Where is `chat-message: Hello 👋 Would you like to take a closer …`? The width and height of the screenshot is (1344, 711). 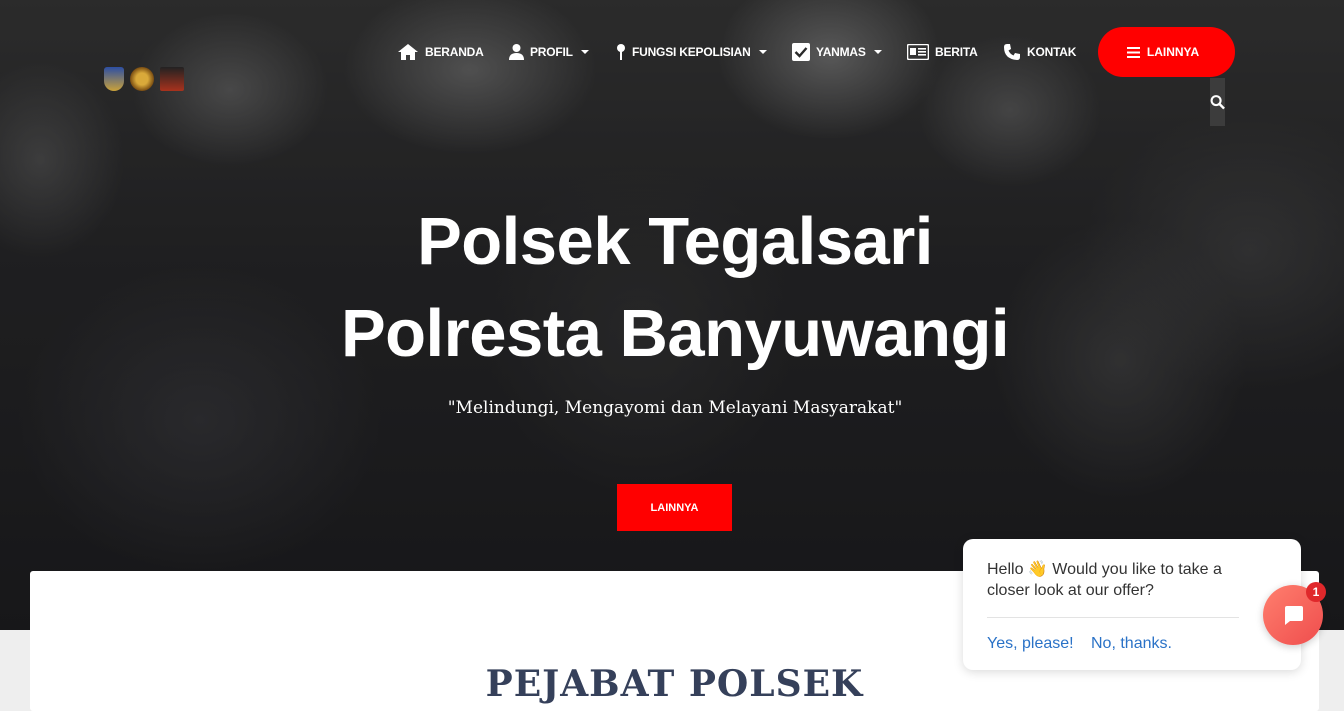 chat-message: Hello 👋 Would you like to take a closer … is located at coordinates (1117, 580).